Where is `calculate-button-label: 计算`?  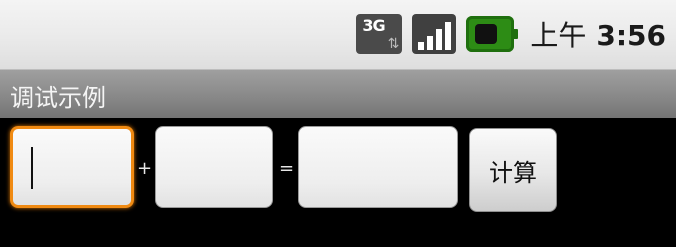
calculate-button-label: 计算 is located at coordinates (513, 172).